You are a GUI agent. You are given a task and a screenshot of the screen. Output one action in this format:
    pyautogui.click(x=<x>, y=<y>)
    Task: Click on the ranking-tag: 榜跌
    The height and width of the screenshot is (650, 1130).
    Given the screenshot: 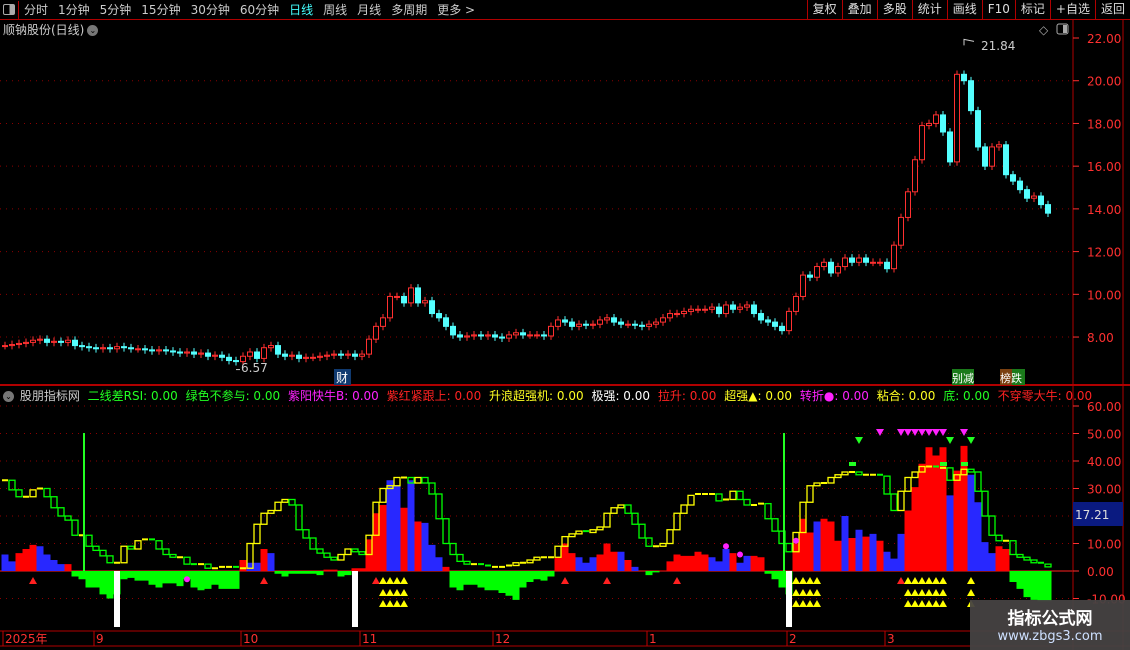 What is the action you would take?
    pyautogui.click(x=1011, y=378)
    